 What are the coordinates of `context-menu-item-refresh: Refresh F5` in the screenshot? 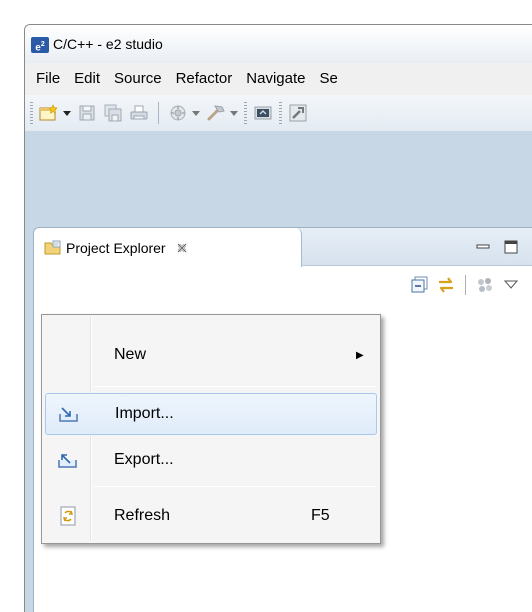 It's located at (211, 516).